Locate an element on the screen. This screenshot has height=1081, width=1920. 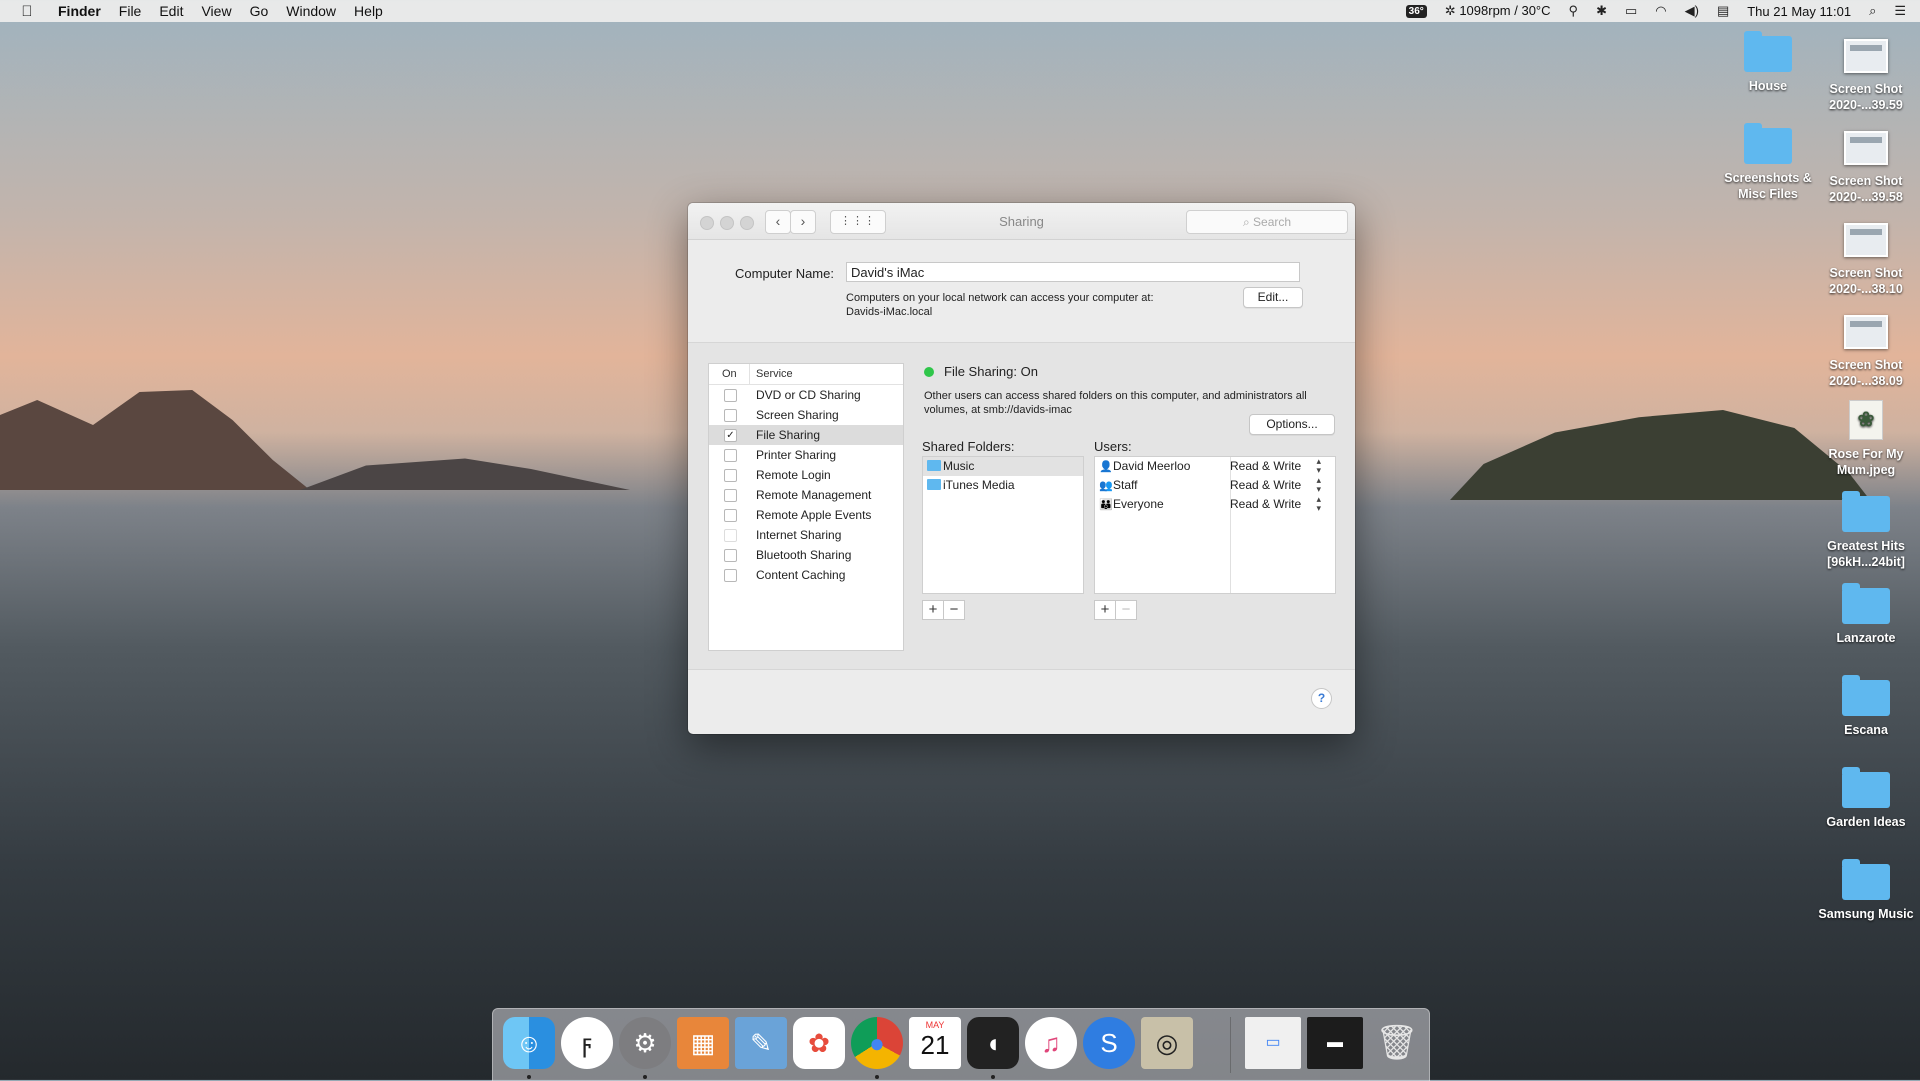
user-row: 👤David Meerloo Read & Write ▴ ▾ is located at coordinates (1215, 466).